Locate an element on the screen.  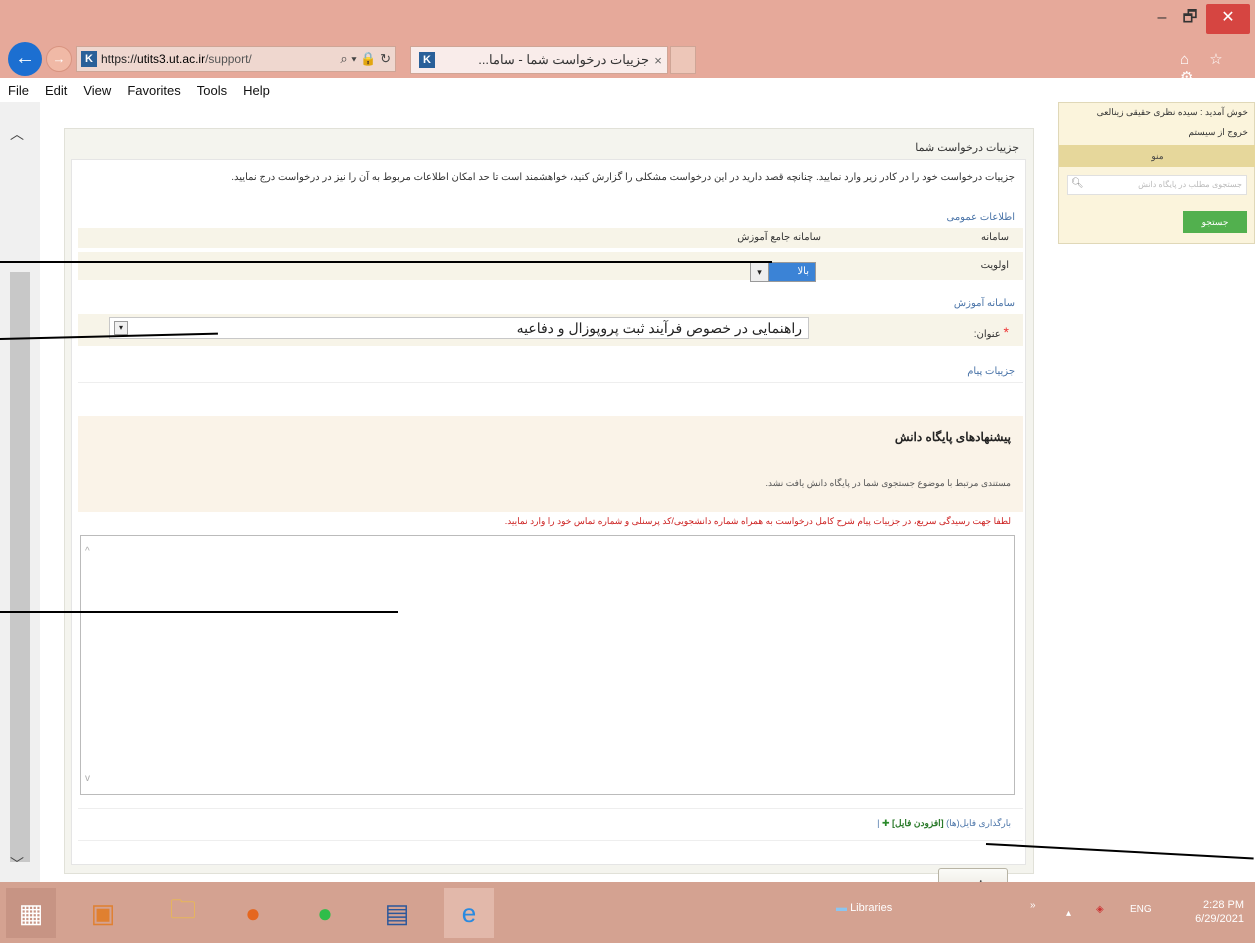
taskbar-whatsapp: ● is located at coordinates (325, 913).